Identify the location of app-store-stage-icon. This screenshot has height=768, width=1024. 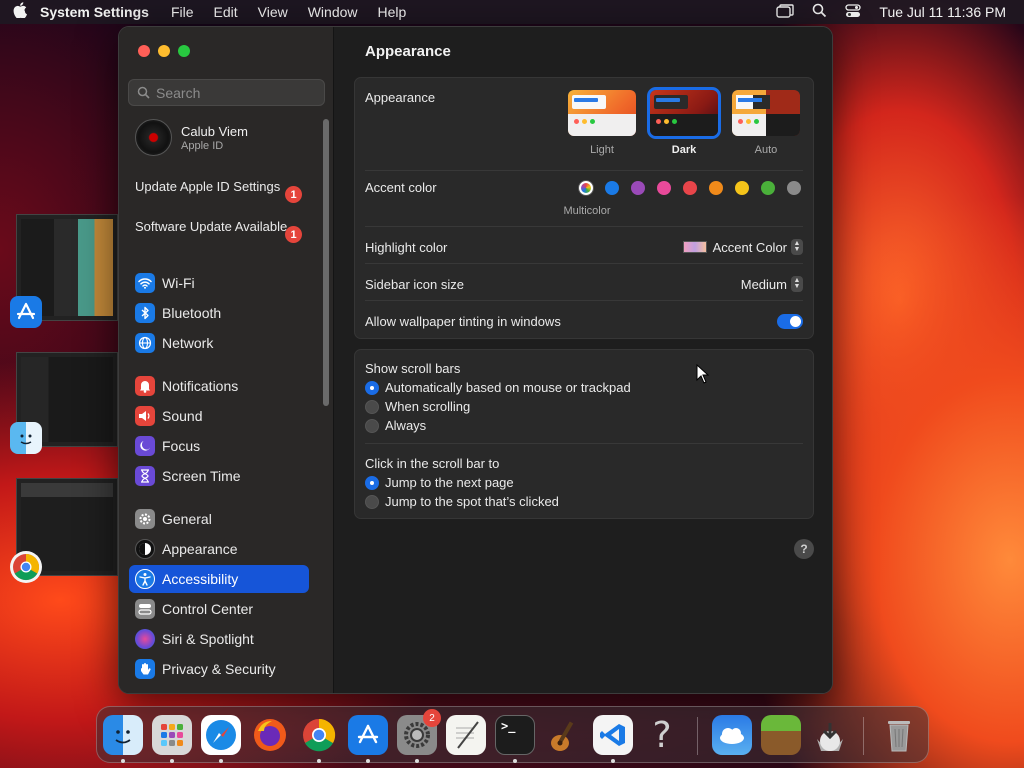
(26, 312).